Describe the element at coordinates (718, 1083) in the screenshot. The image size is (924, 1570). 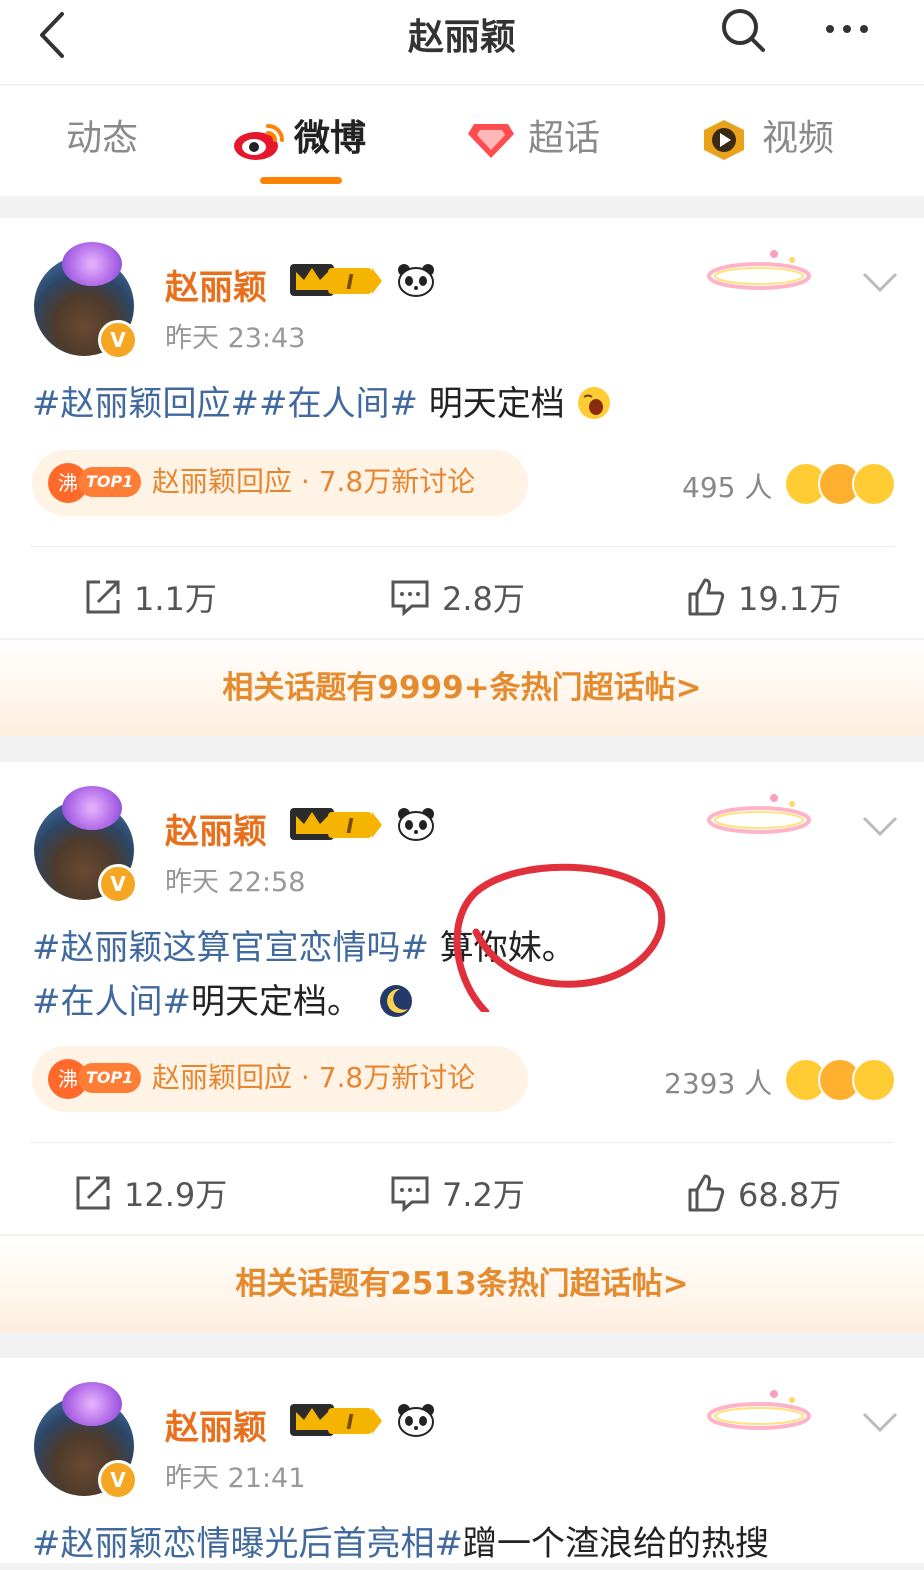
I see `people-count: 2393 人` at that location.